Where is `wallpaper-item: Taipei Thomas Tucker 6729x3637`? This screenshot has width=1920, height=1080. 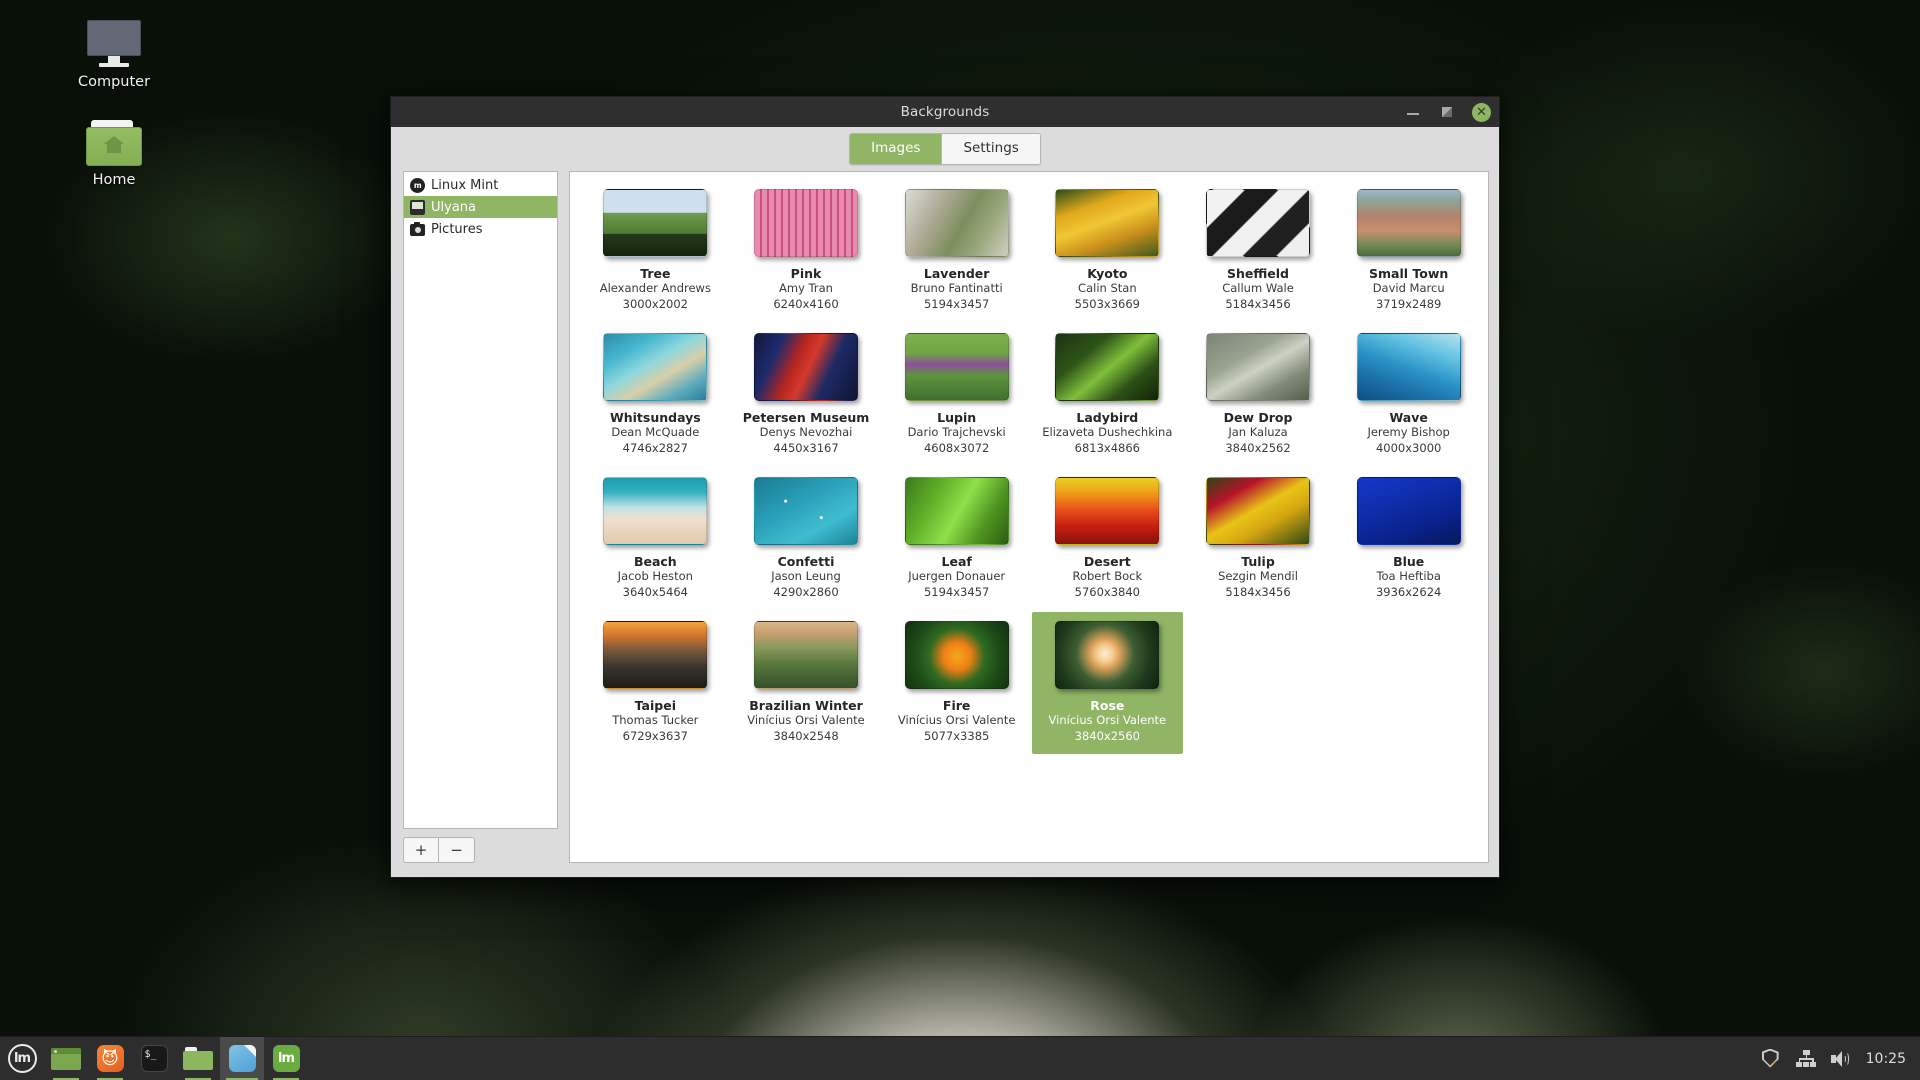
wallpaper-item: Taipei Thomas Tucker 6729x3637 is located at coordinates (655, 683).